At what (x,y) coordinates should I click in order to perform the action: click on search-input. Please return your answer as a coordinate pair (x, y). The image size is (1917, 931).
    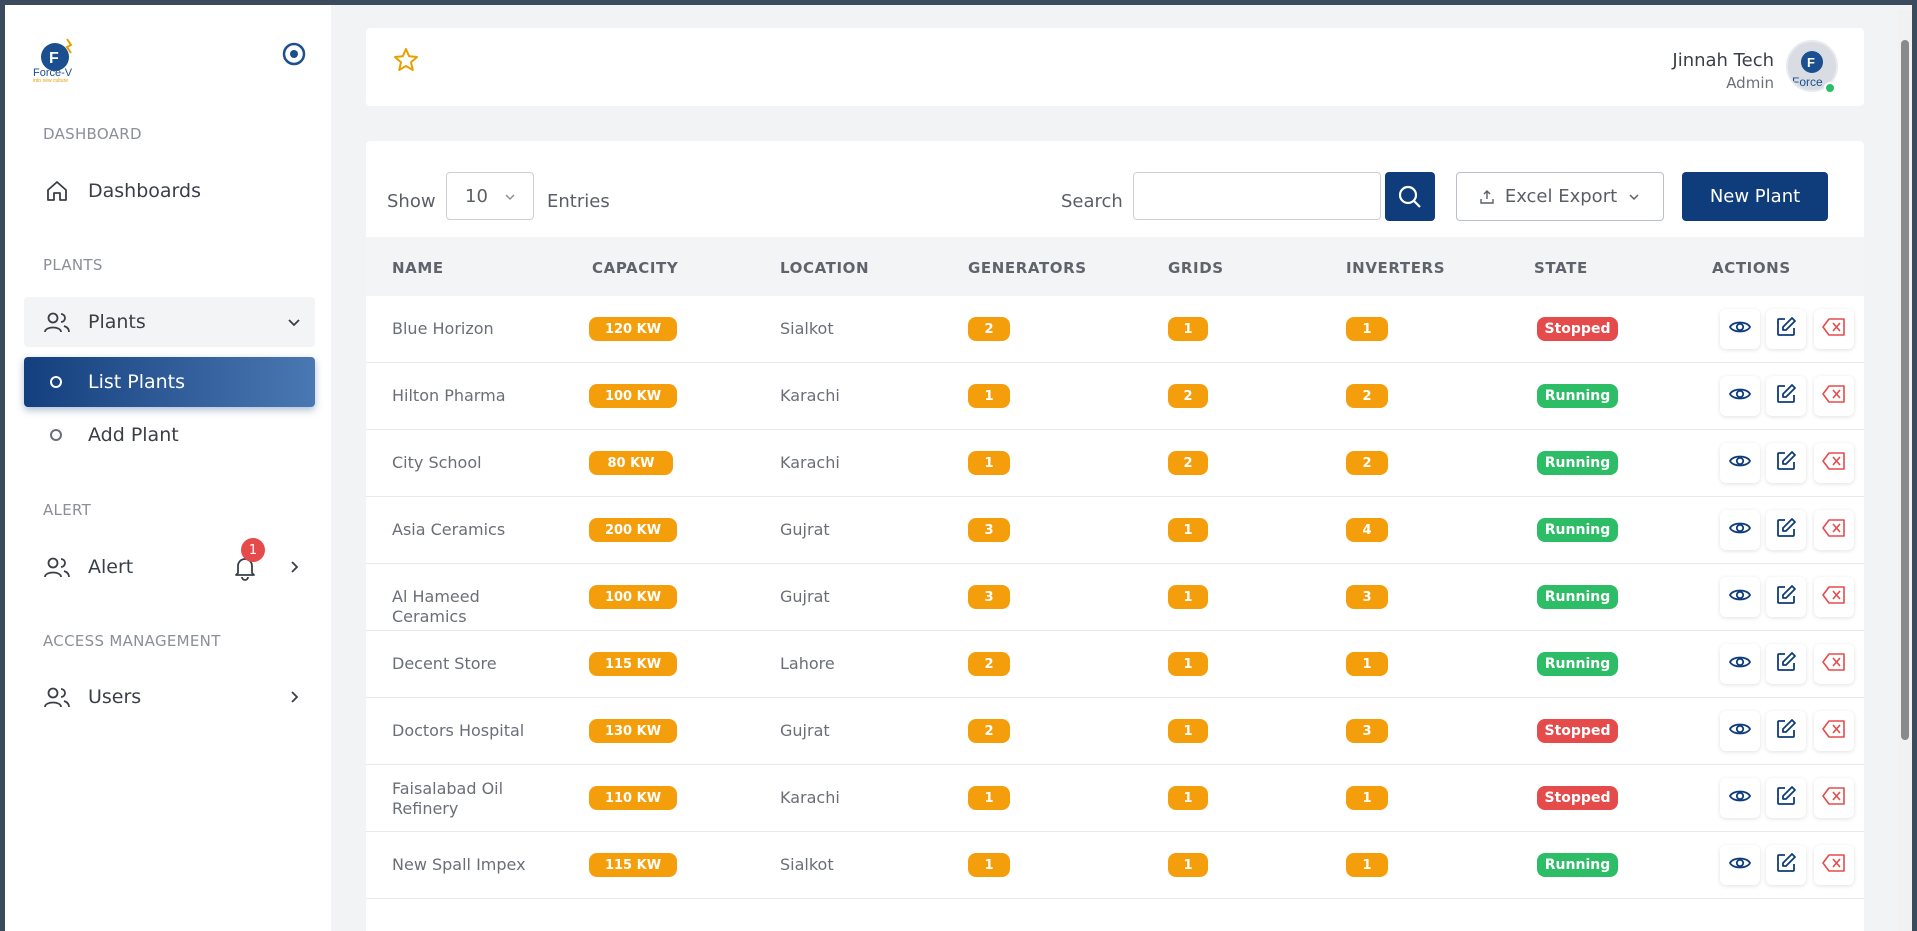
    Looking at the image, I should click on (1257, 196).